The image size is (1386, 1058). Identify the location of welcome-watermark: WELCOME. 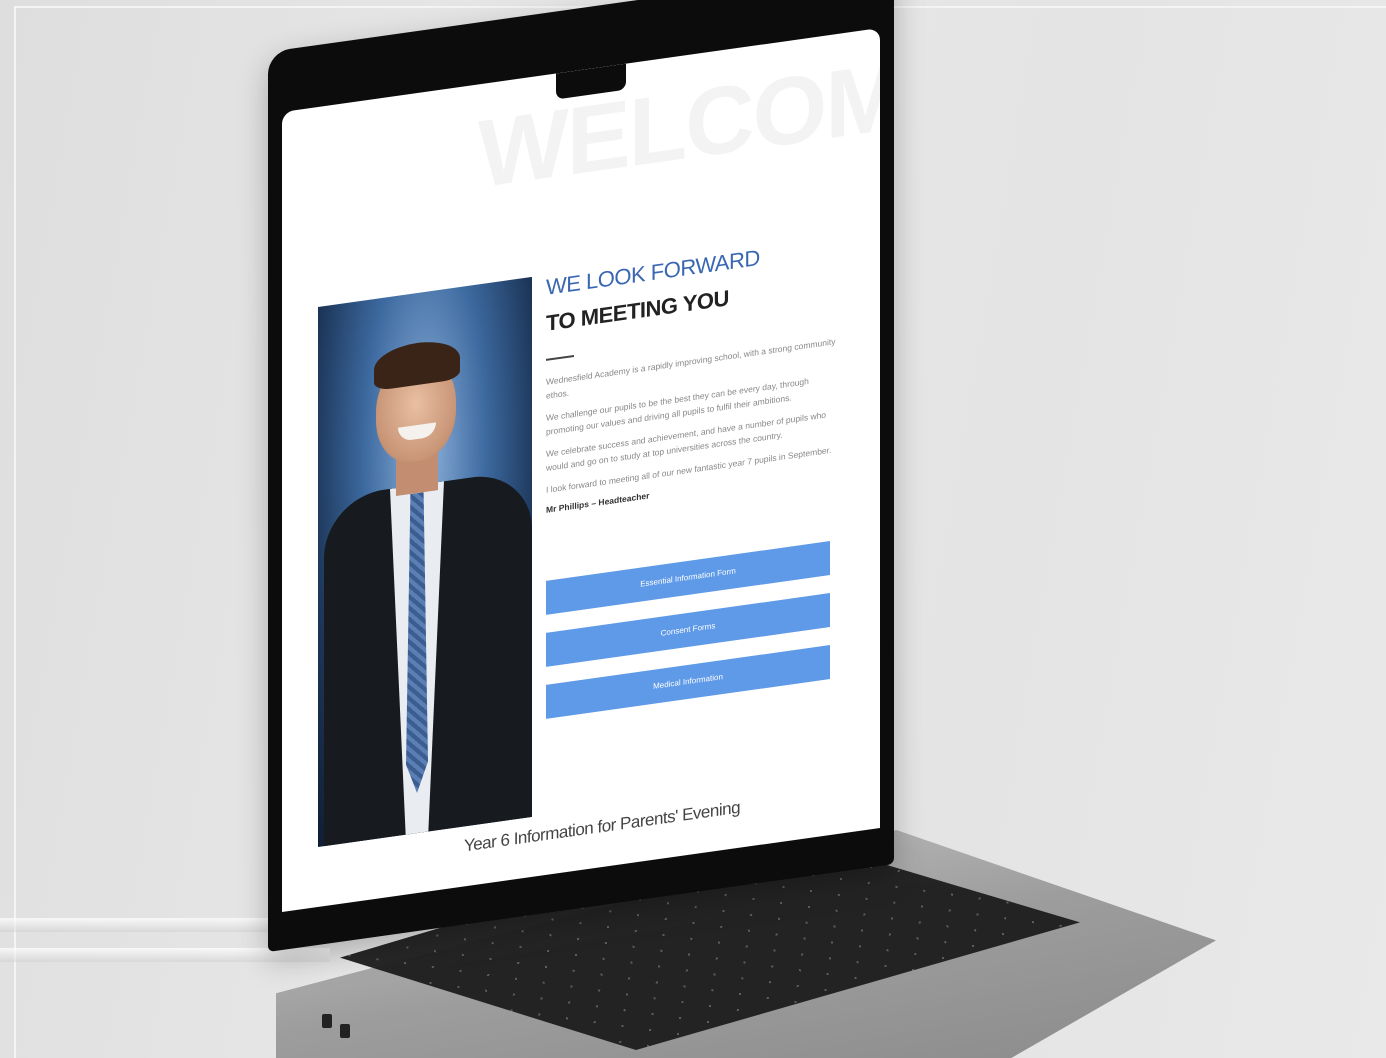
(679, 121).